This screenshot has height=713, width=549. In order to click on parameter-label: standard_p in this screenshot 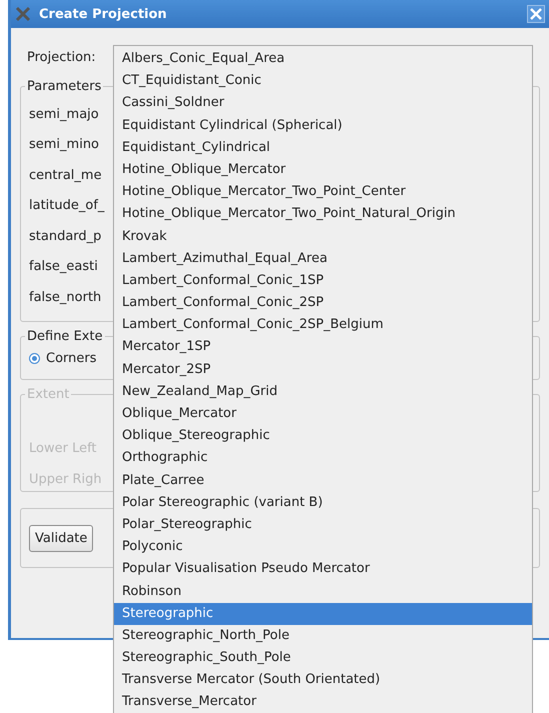, I will do `click(65, 236)`.